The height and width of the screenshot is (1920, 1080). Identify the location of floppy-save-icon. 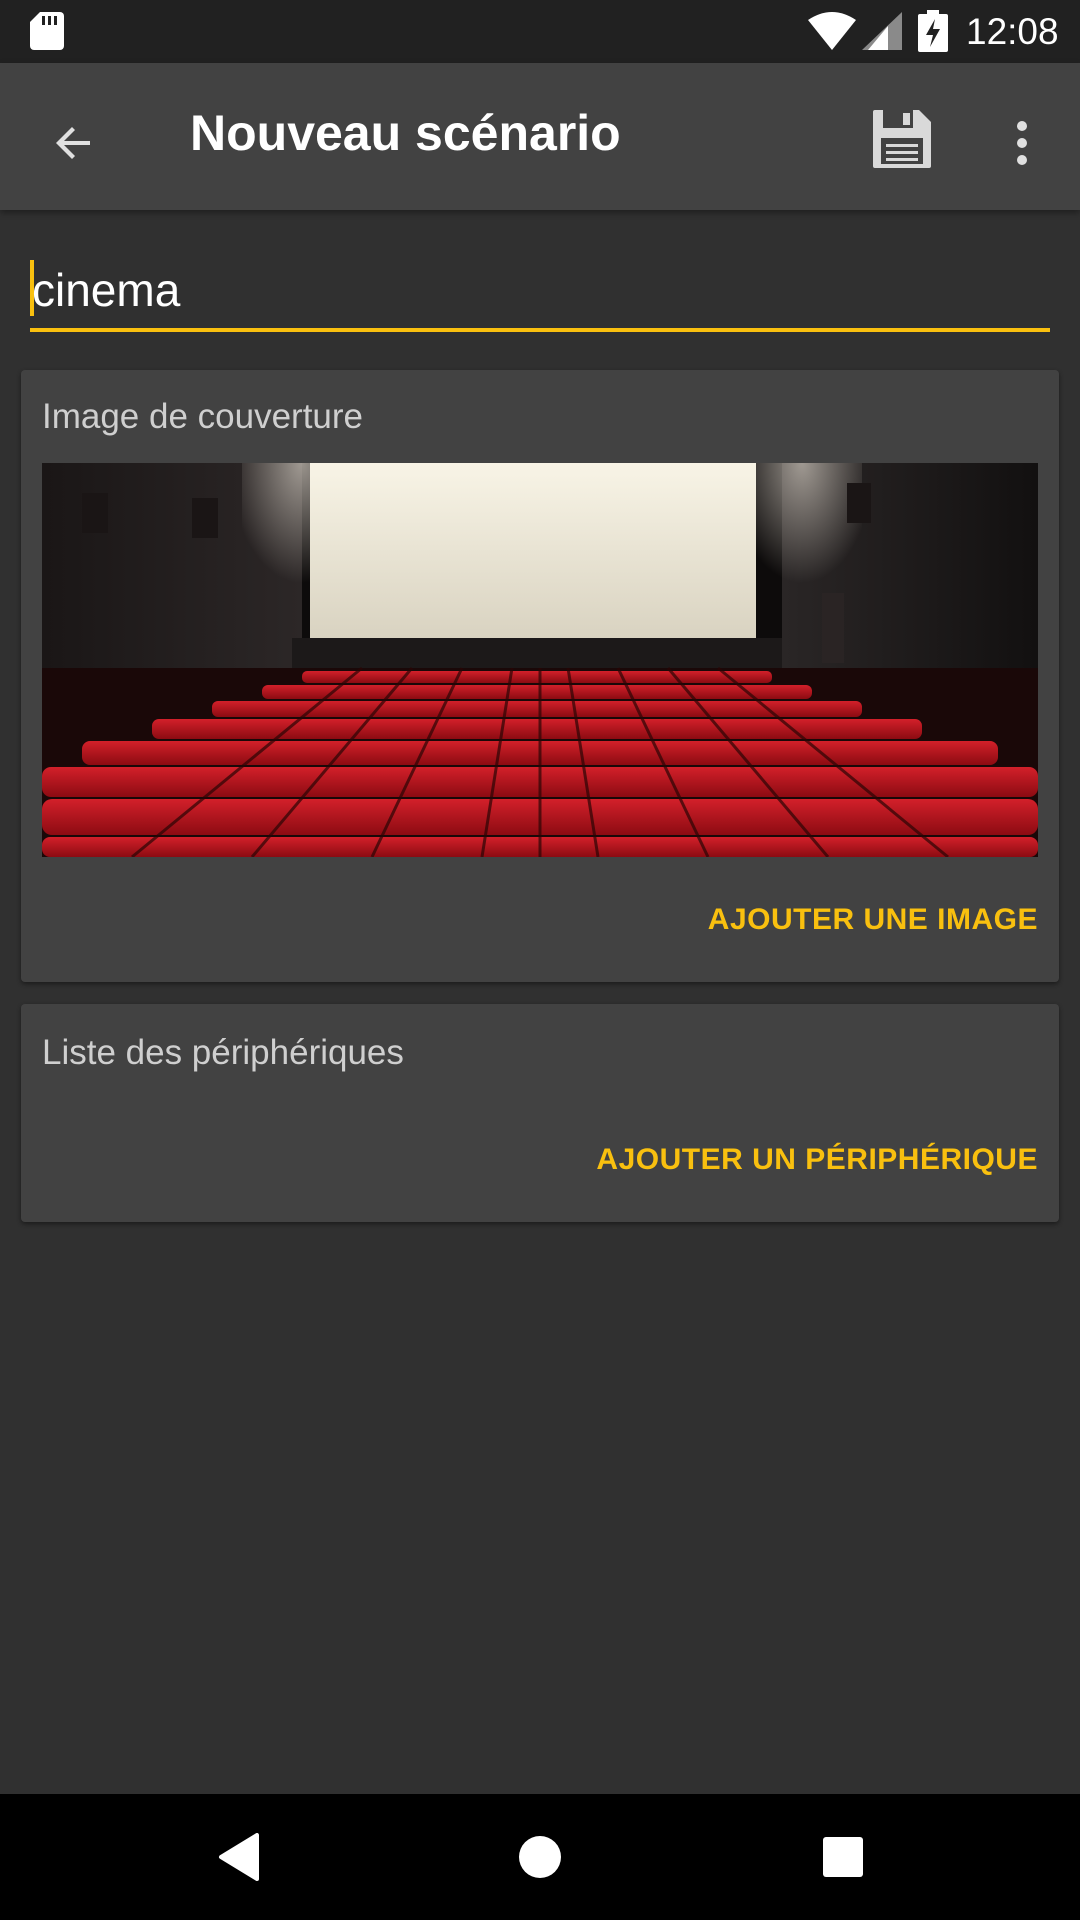
(902, 139).